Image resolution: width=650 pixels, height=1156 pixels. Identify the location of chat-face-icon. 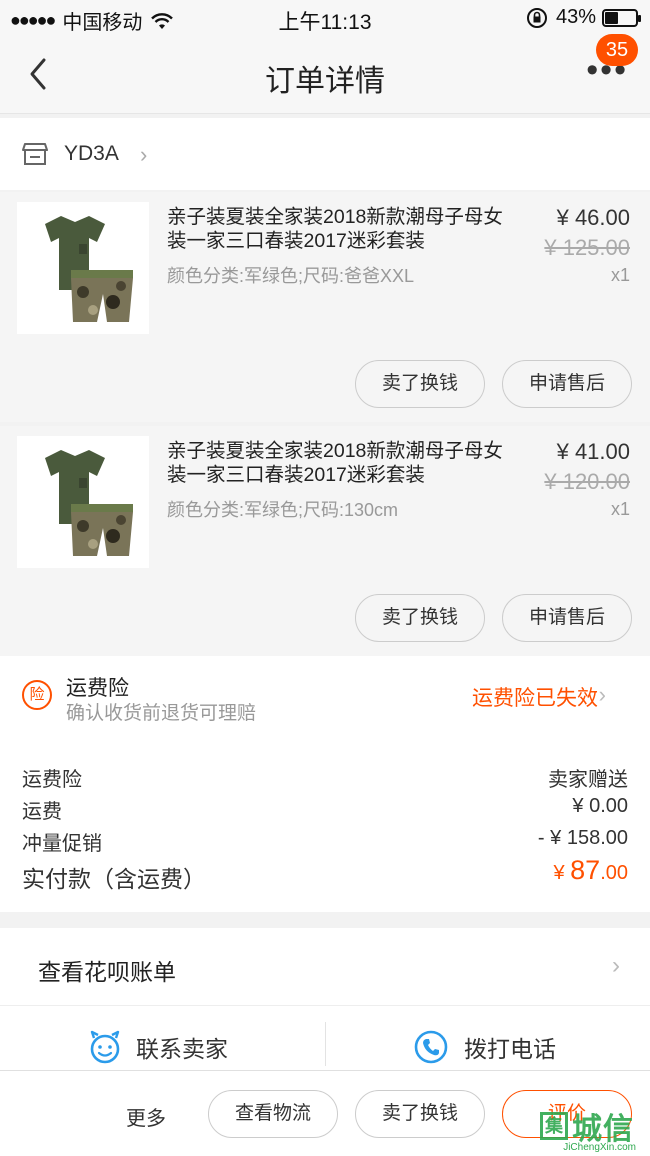
(105, 1047).